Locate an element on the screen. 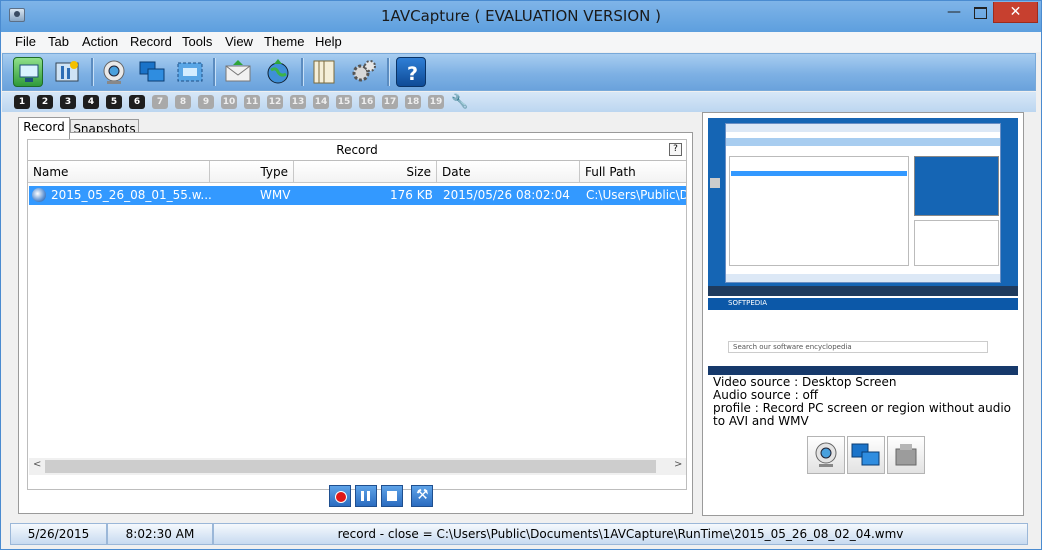 The height and width of the screenshot is (550, 1042). preview-browser-brand: SOFTPEDIA is located at coordinates (748, 303).